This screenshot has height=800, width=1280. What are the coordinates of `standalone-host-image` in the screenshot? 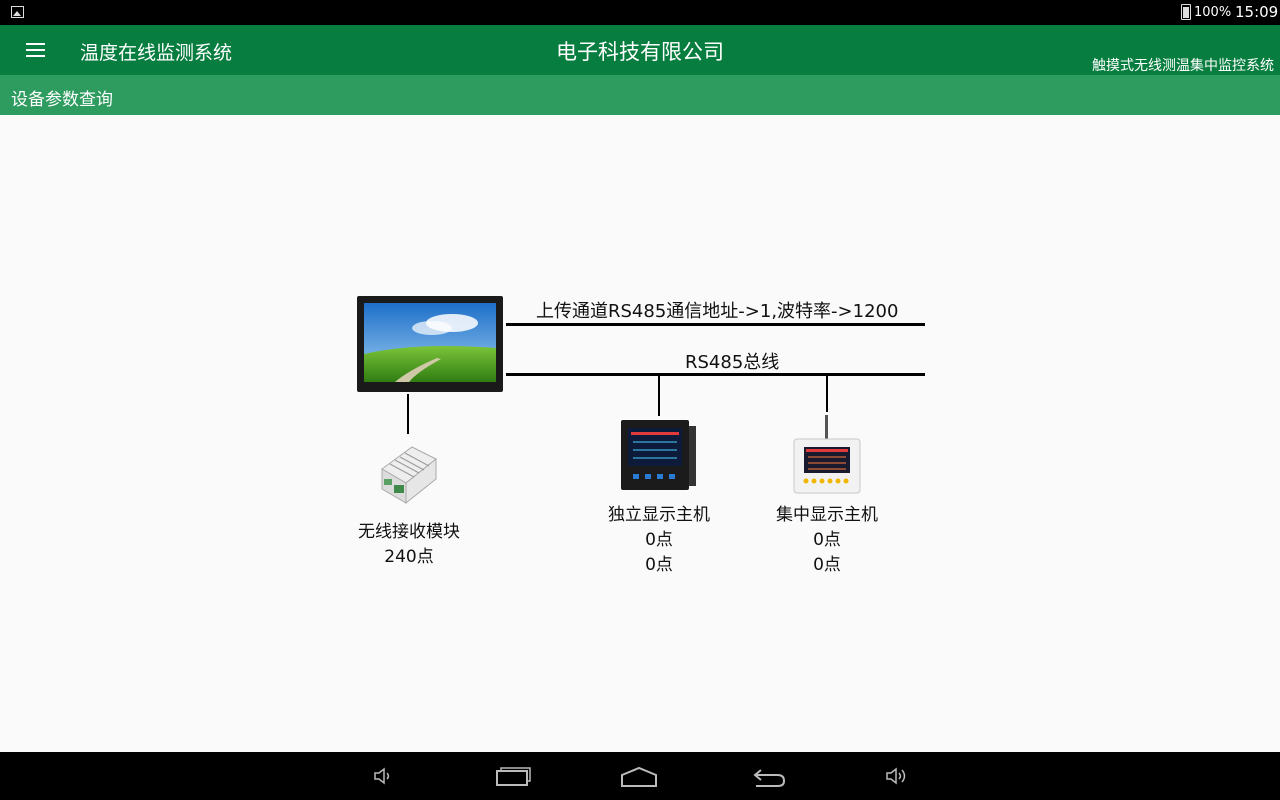 It's located at (659, 456).